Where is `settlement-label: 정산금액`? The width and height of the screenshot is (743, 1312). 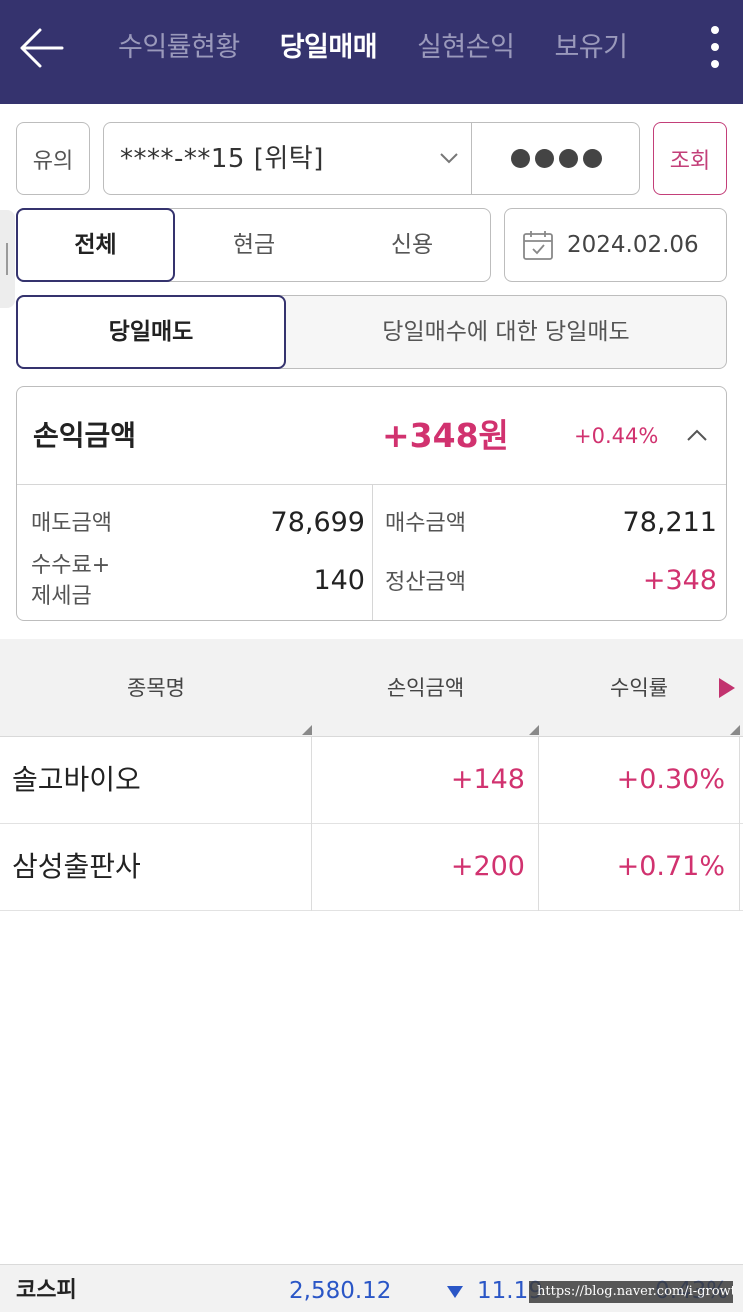
settlement-label: 정산금액 is located at coordinates (425, 582).